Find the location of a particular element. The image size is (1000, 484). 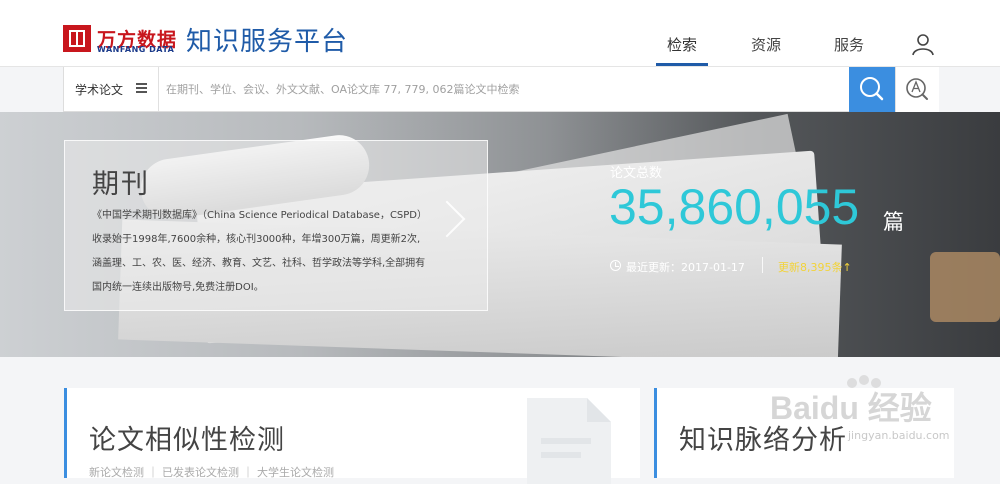

nav-active-indicator is located at coordinates (682, 64).